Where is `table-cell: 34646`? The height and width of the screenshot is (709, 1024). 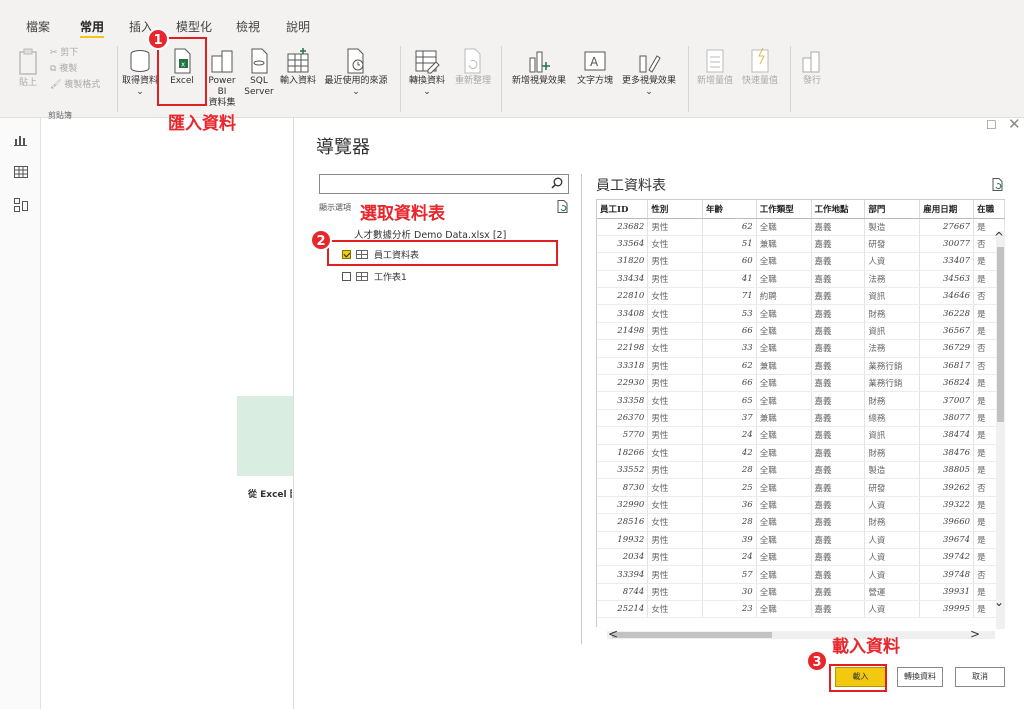 table-cell: 34646 is located at coordinates (947, 296).